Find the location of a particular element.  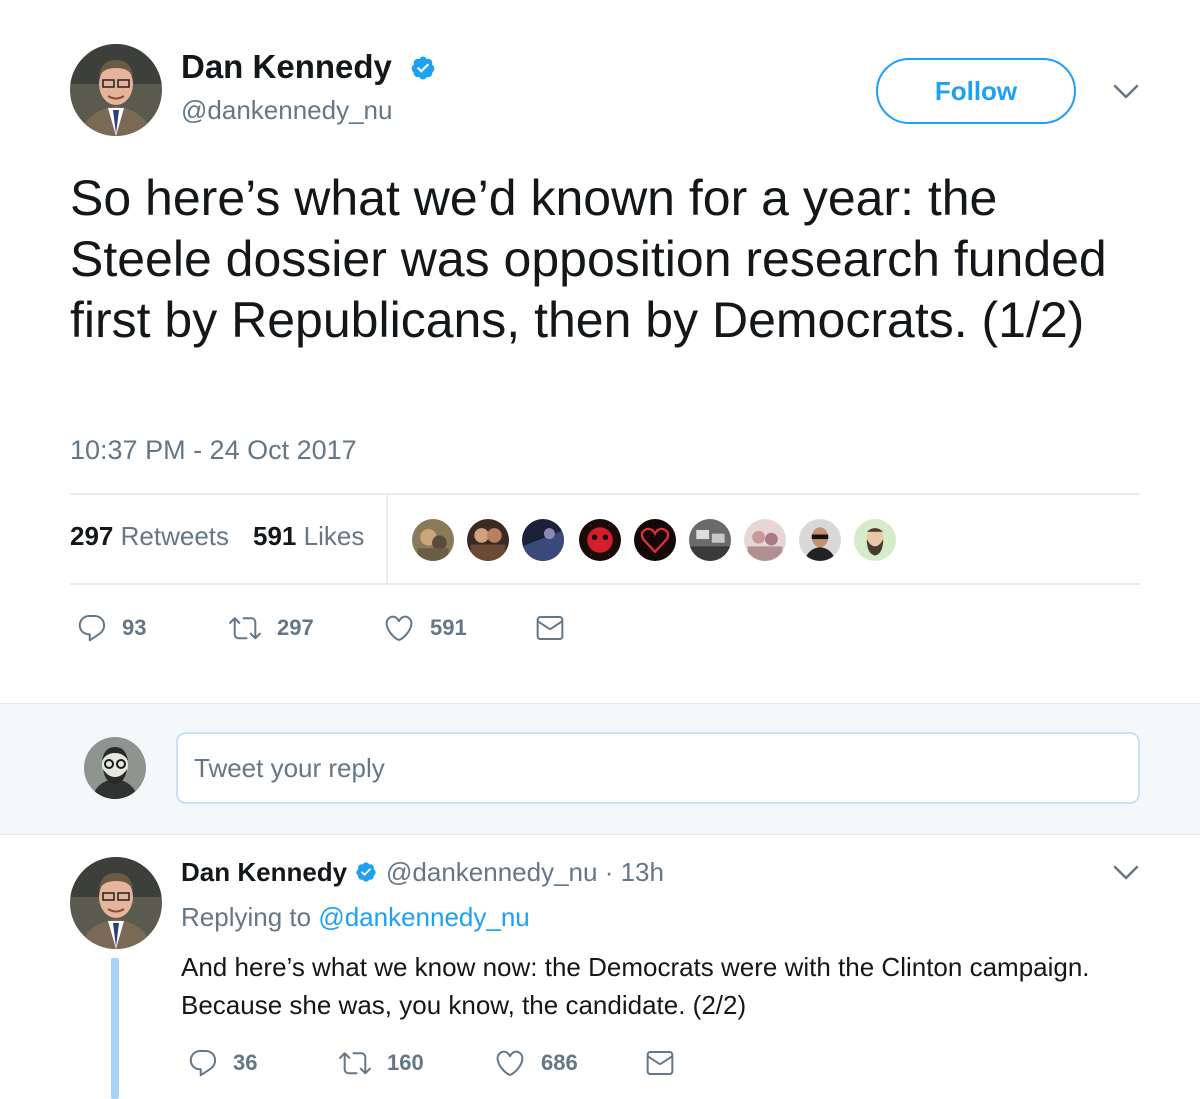

author-name: Dan Kennedy is located at coordinates (286, 67).